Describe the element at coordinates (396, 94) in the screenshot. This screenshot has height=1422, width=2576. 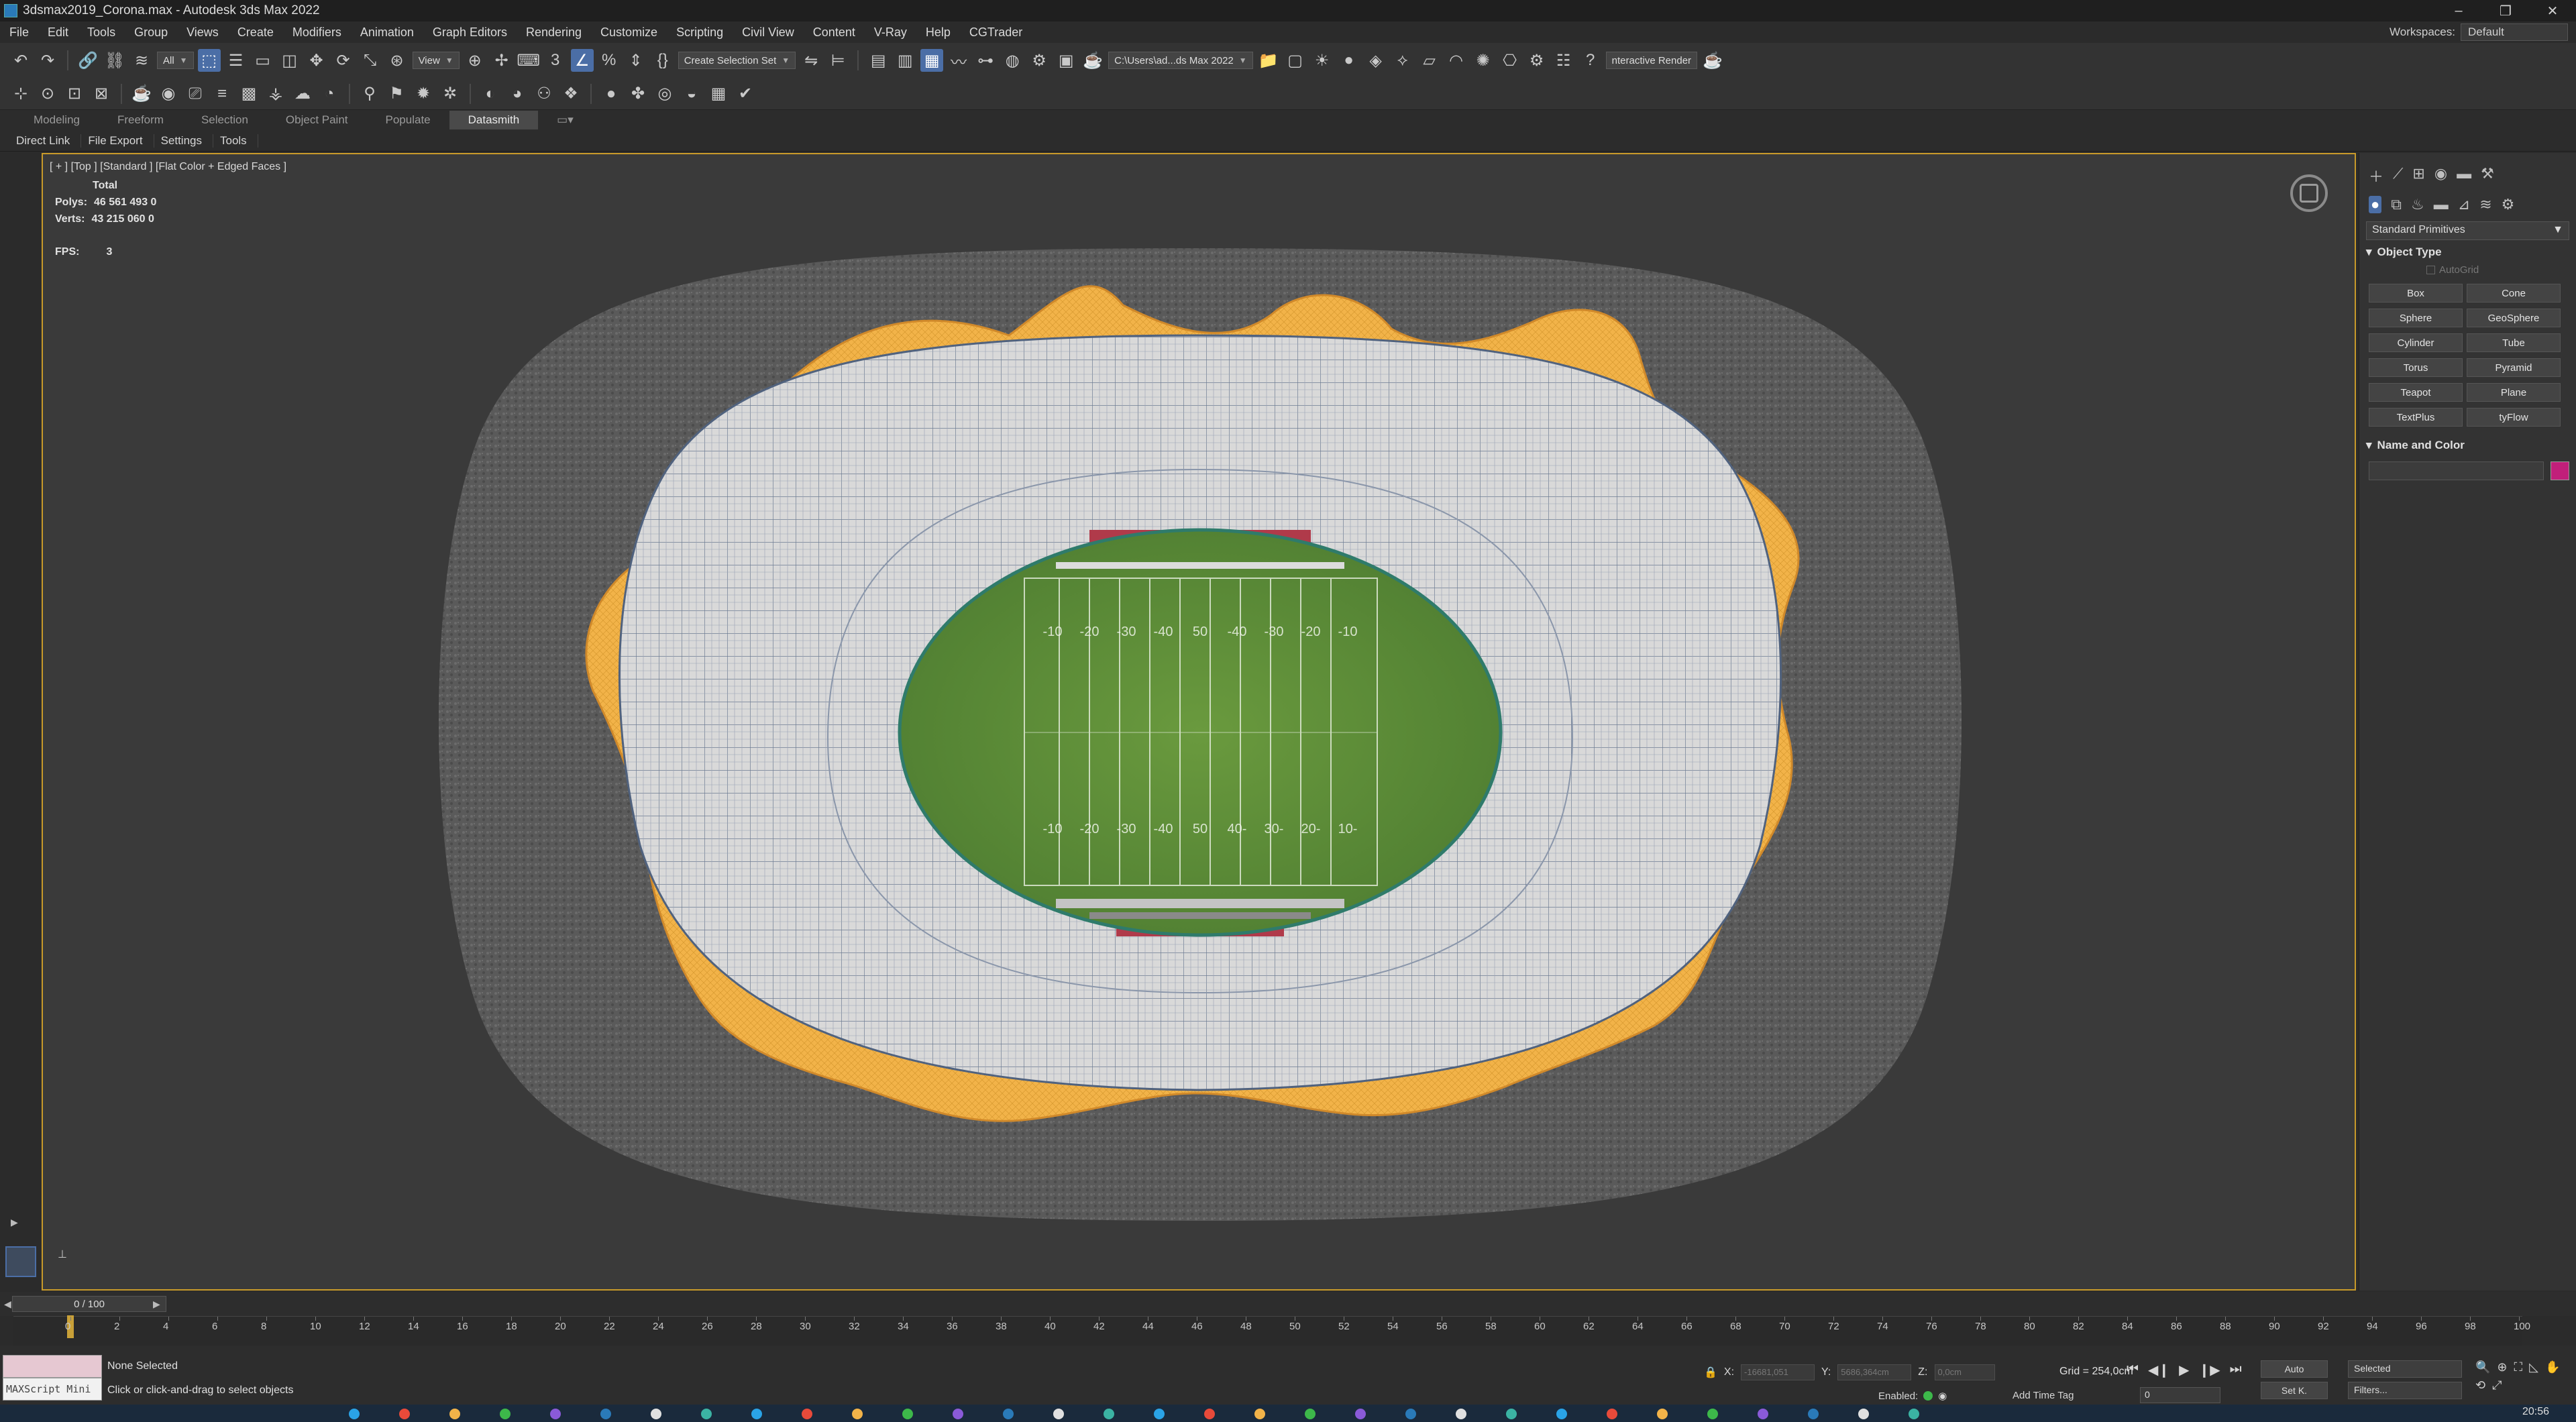
I see `target-light-icon: ⚑` at that location.